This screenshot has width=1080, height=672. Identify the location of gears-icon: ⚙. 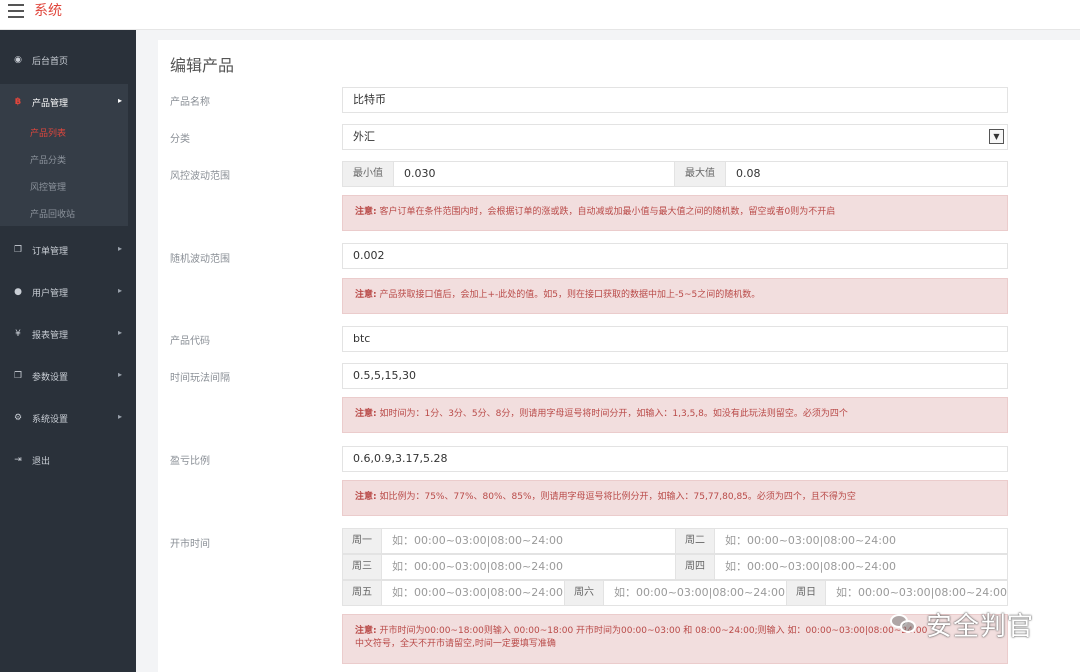
(18, 418).